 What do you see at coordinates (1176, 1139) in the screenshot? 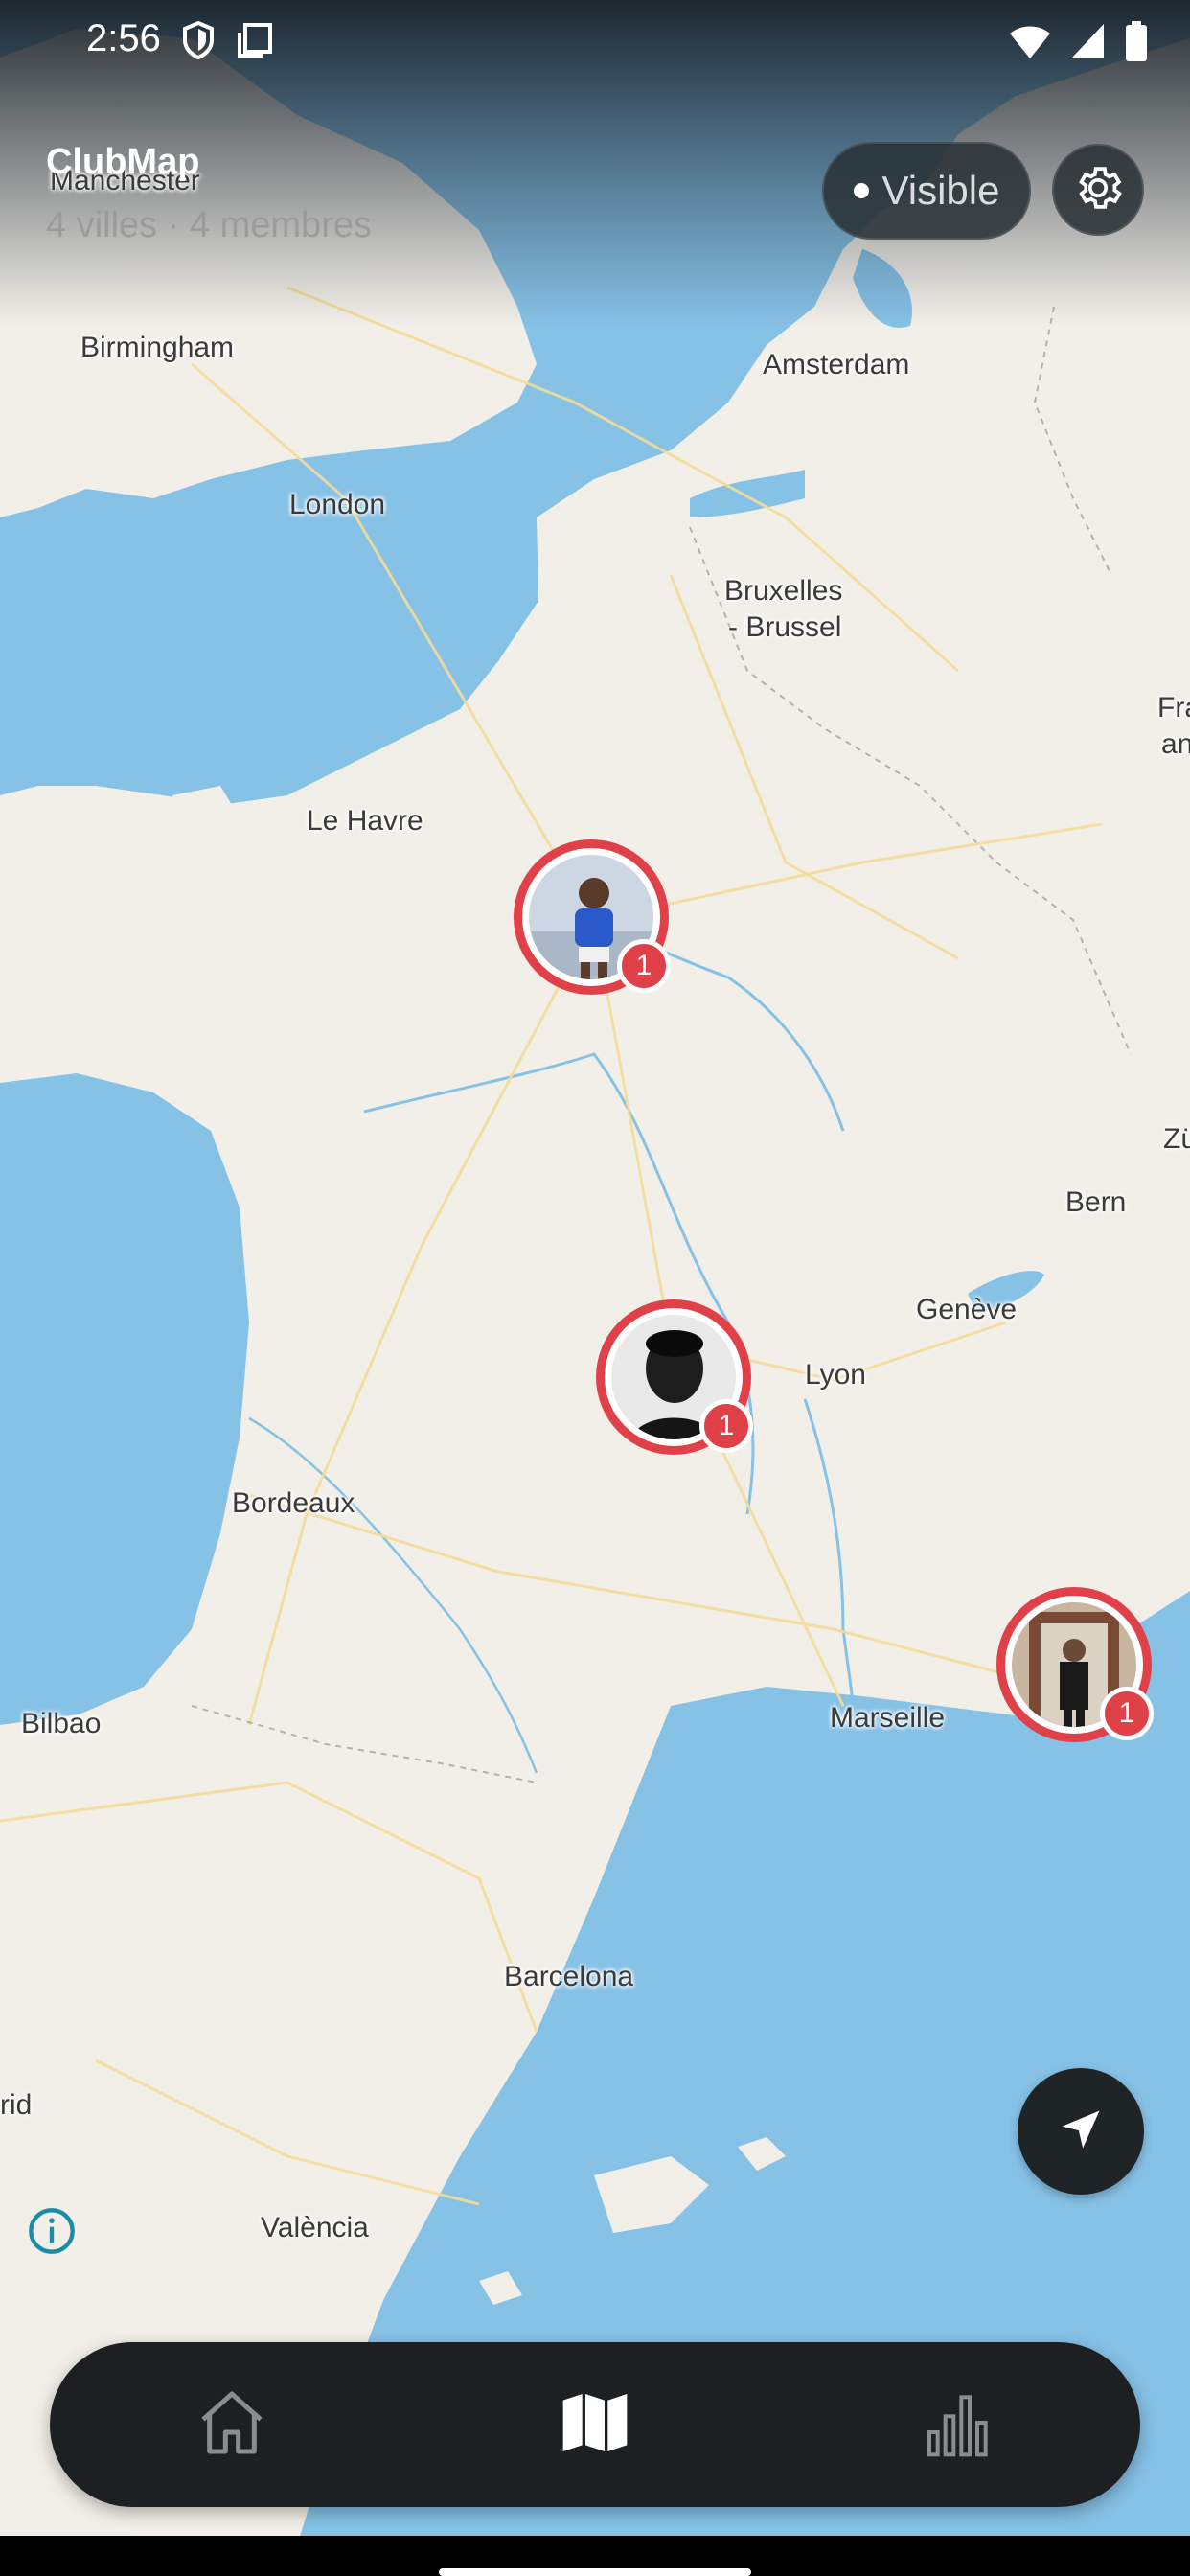
I see `map-label: Zü` at bounding box center [1176, 1139].